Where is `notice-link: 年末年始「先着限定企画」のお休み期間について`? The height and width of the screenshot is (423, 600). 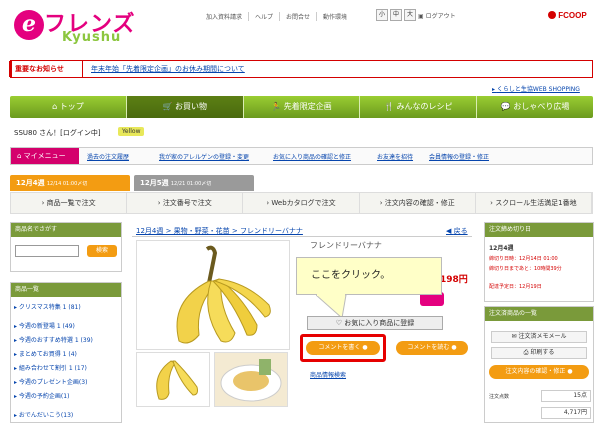
notice-link: 年末年始「先着限定企画」のお休み期間について is located at coordinates (168, 69).